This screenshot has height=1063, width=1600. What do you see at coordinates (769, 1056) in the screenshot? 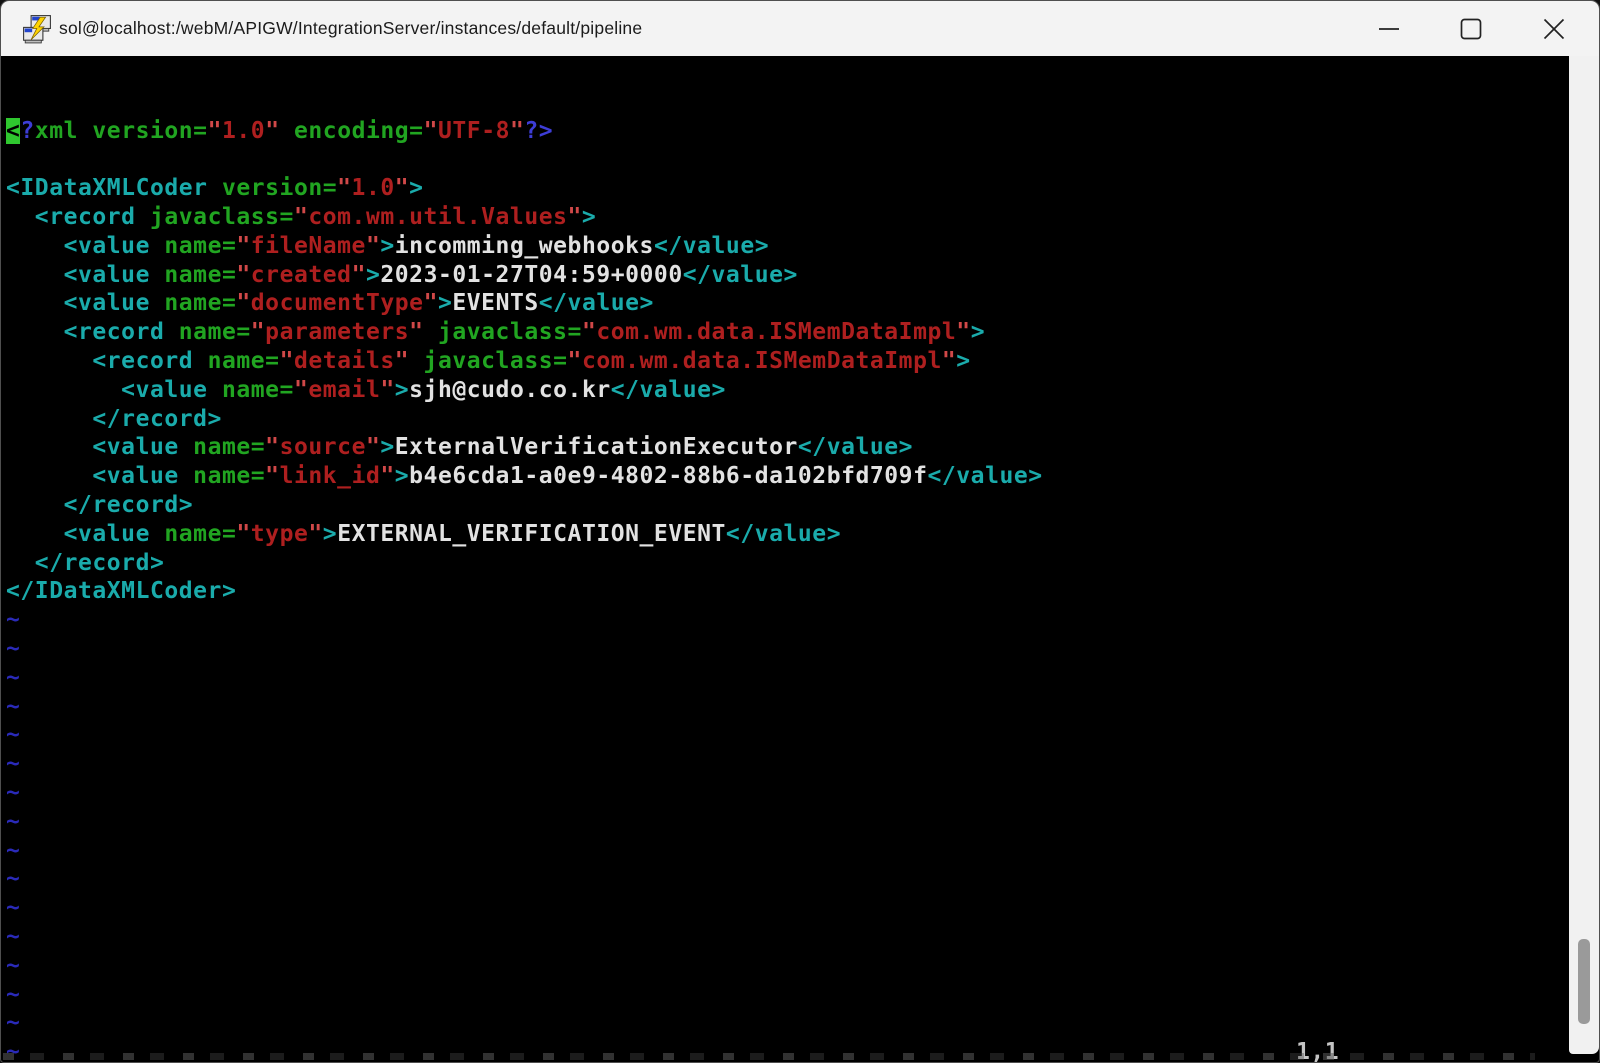
I see `clipped-text-row` at bounding box center [769, 1056].